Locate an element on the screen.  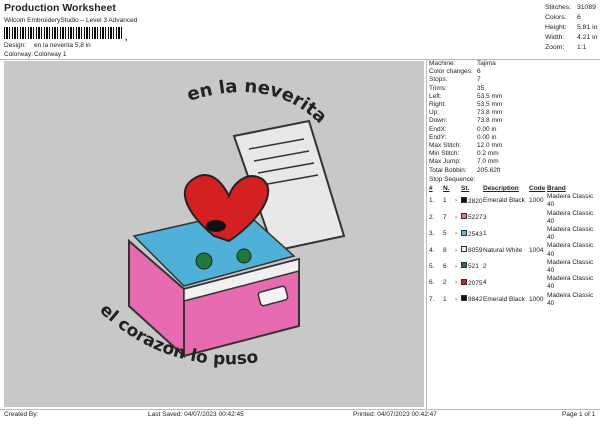
footer-divider is located at coordinates (300, 409).